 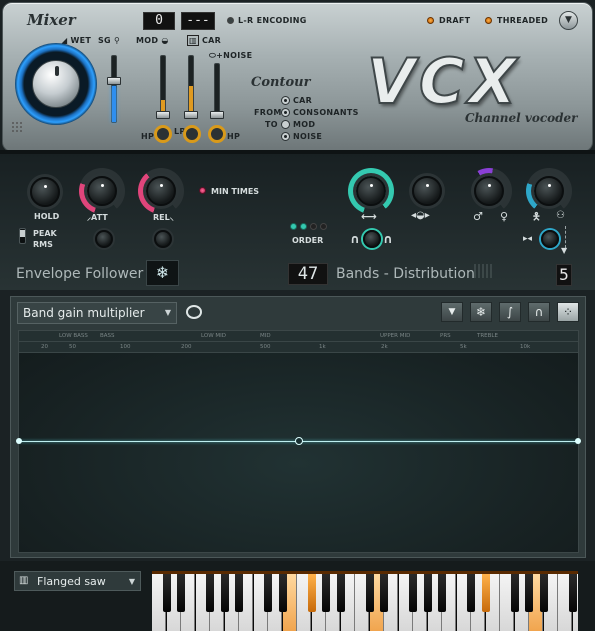 I want to click on car-fader, so click(x=191, y=86).